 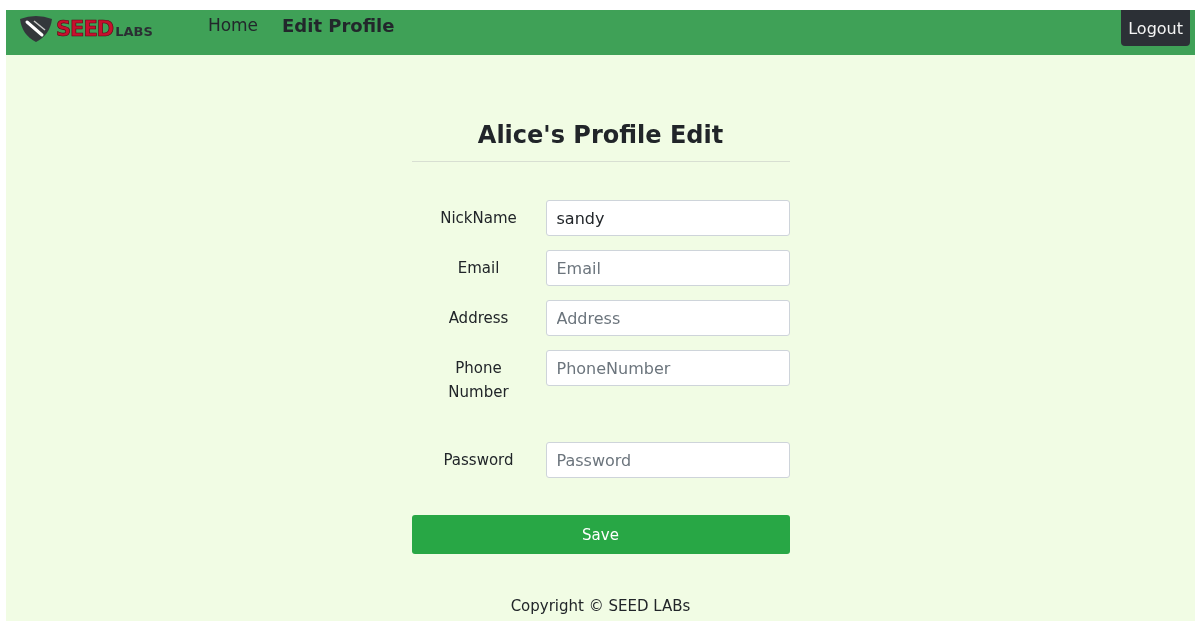 I want to click on field-label: NickName, so click(x=478, y=218).